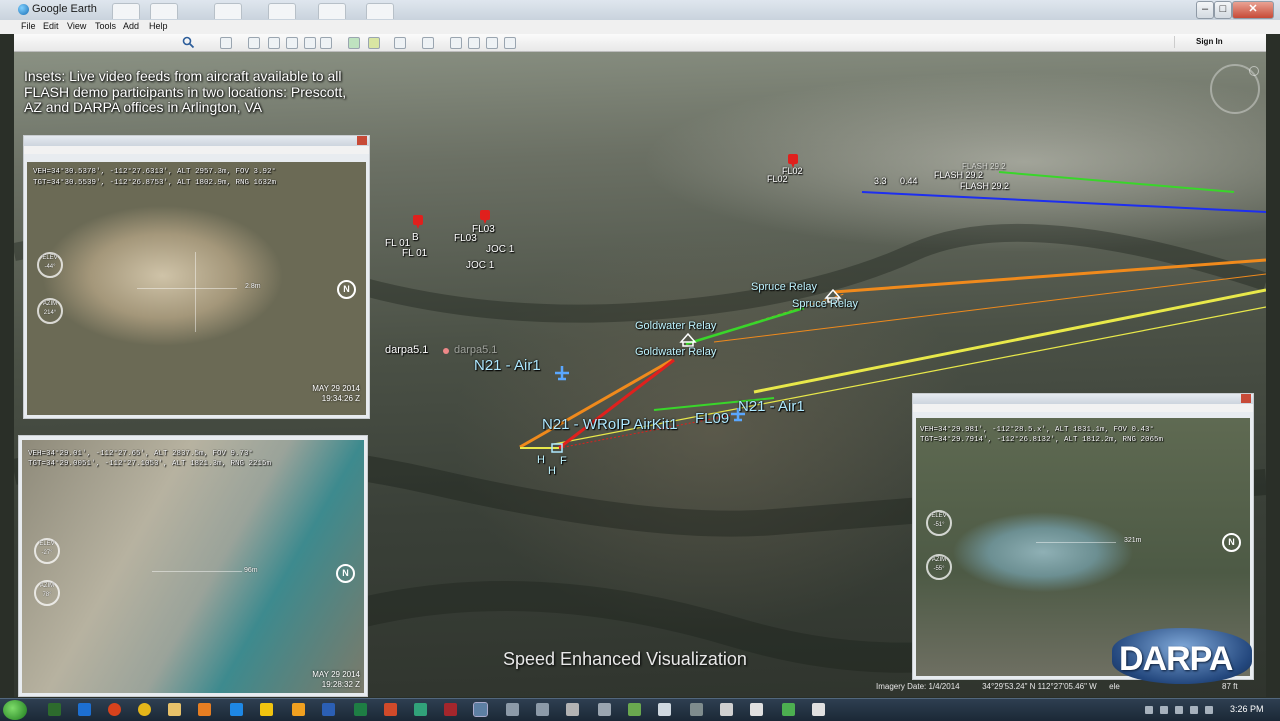 Image resolution: width=1280 pixels, height=721 pixels. I want to click on vlc-icon, so click(204, 709).